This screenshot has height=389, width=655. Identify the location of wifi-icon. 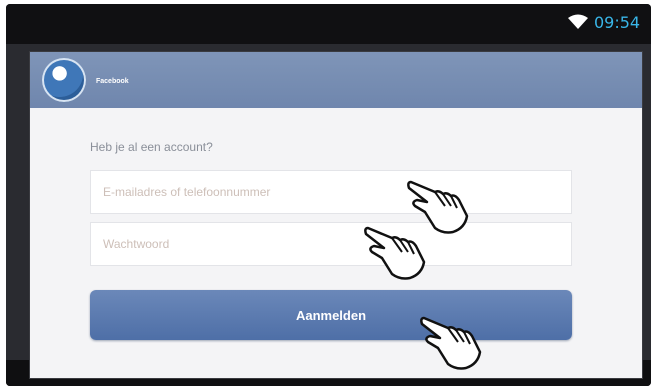
(578, 22).